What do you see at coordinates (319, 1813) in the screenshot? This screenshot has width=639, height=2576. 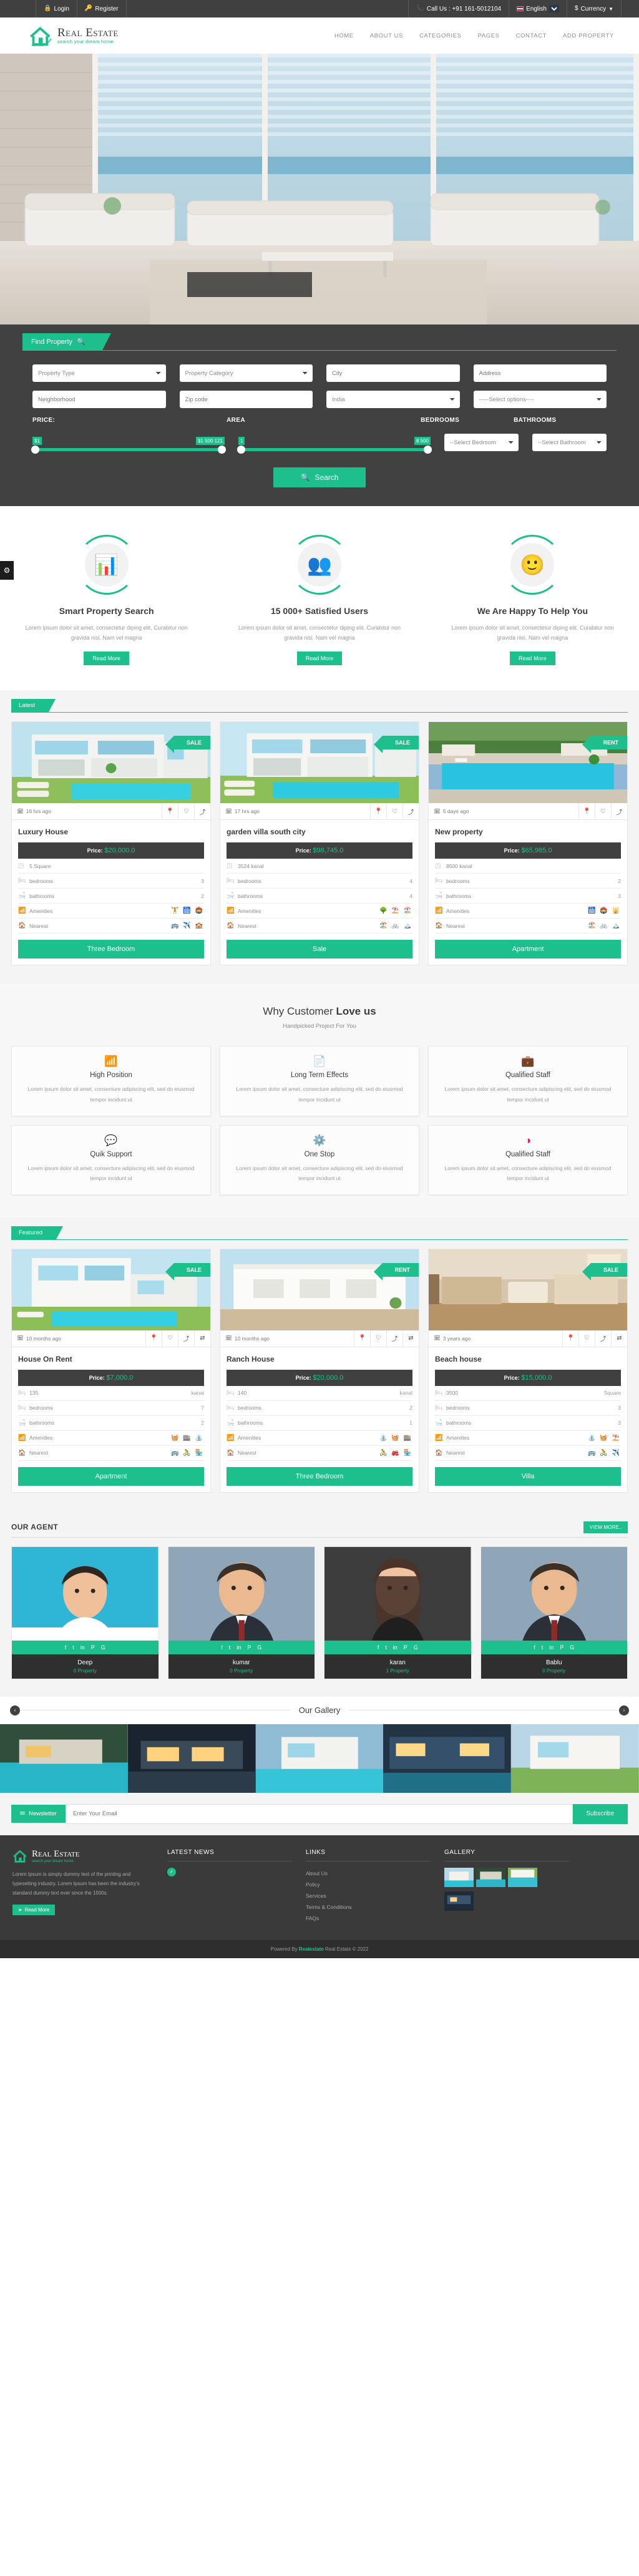 I see `newsletter-email-input` at bounding box center [319, 1813].